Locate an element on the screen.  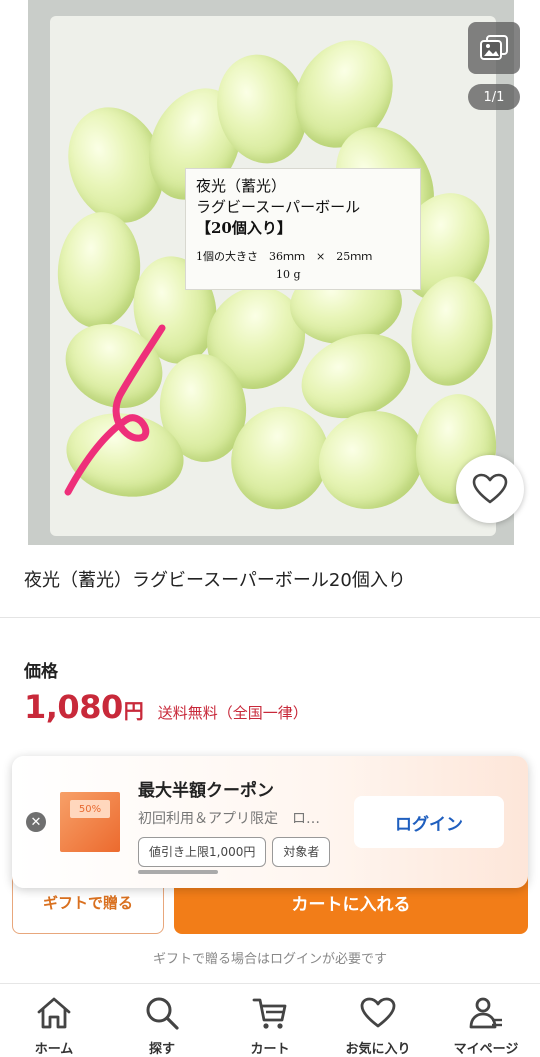
label-line: 夜光（蓄光） is located at coordinates (241, 186).